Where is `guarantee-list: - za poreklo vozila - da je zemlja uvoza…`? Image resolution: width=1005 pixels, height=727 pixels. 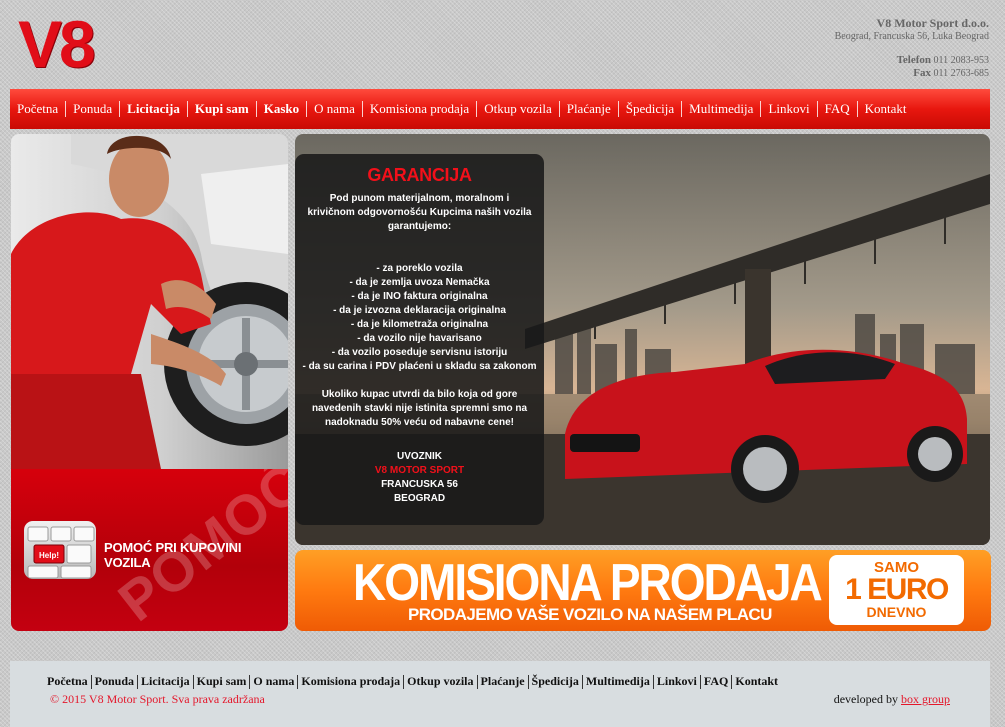
guarantee-list: - za poreklo vozila - da je zemlja uvoza… is located at coordinates (419, 318).